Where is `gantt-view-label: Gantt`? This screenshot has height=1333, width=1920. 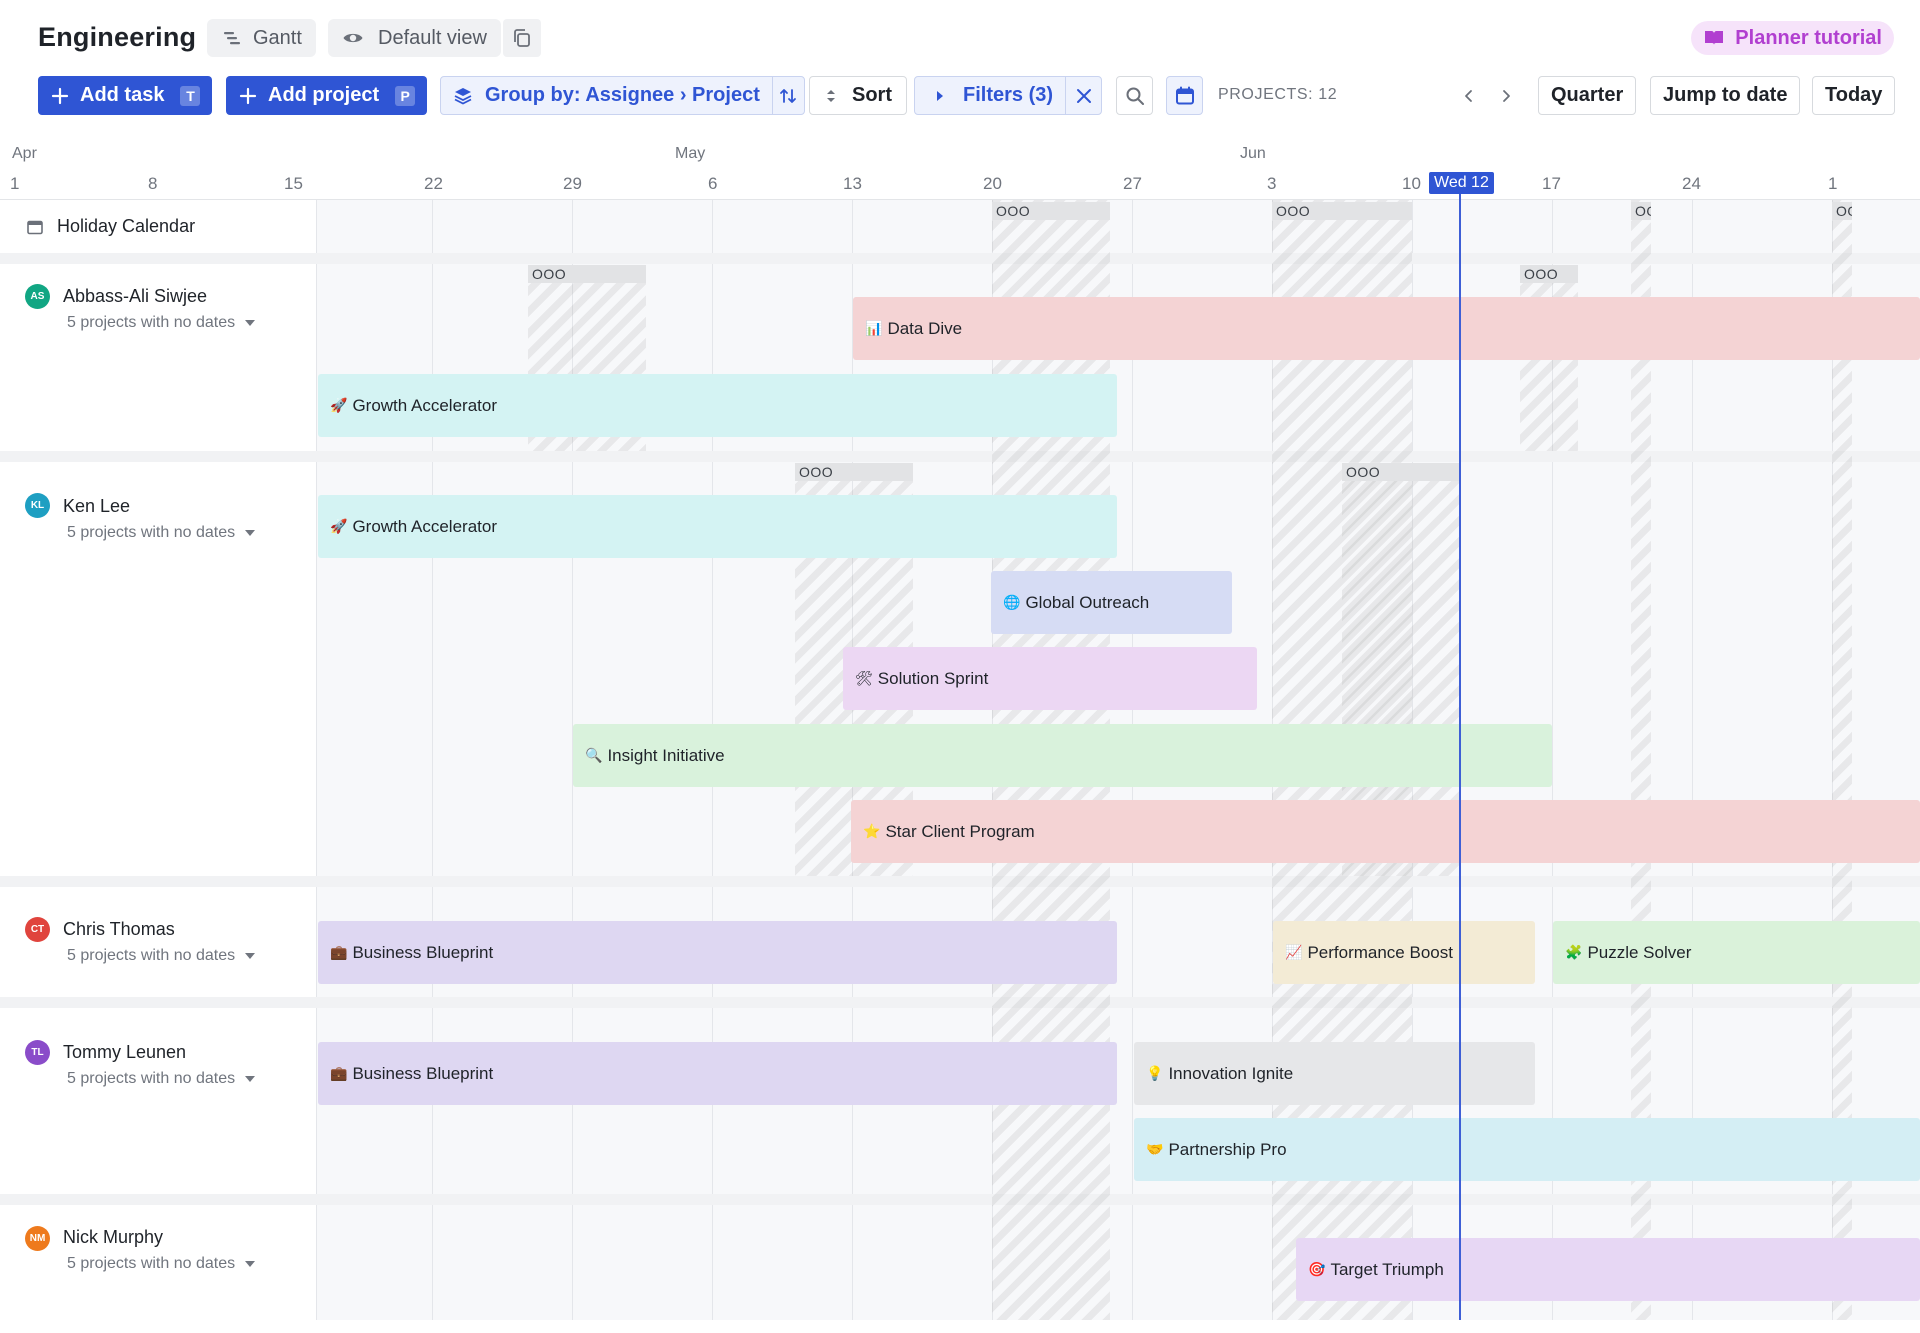
gantt-view-label: Gantt is located at coordinates (277, 37).